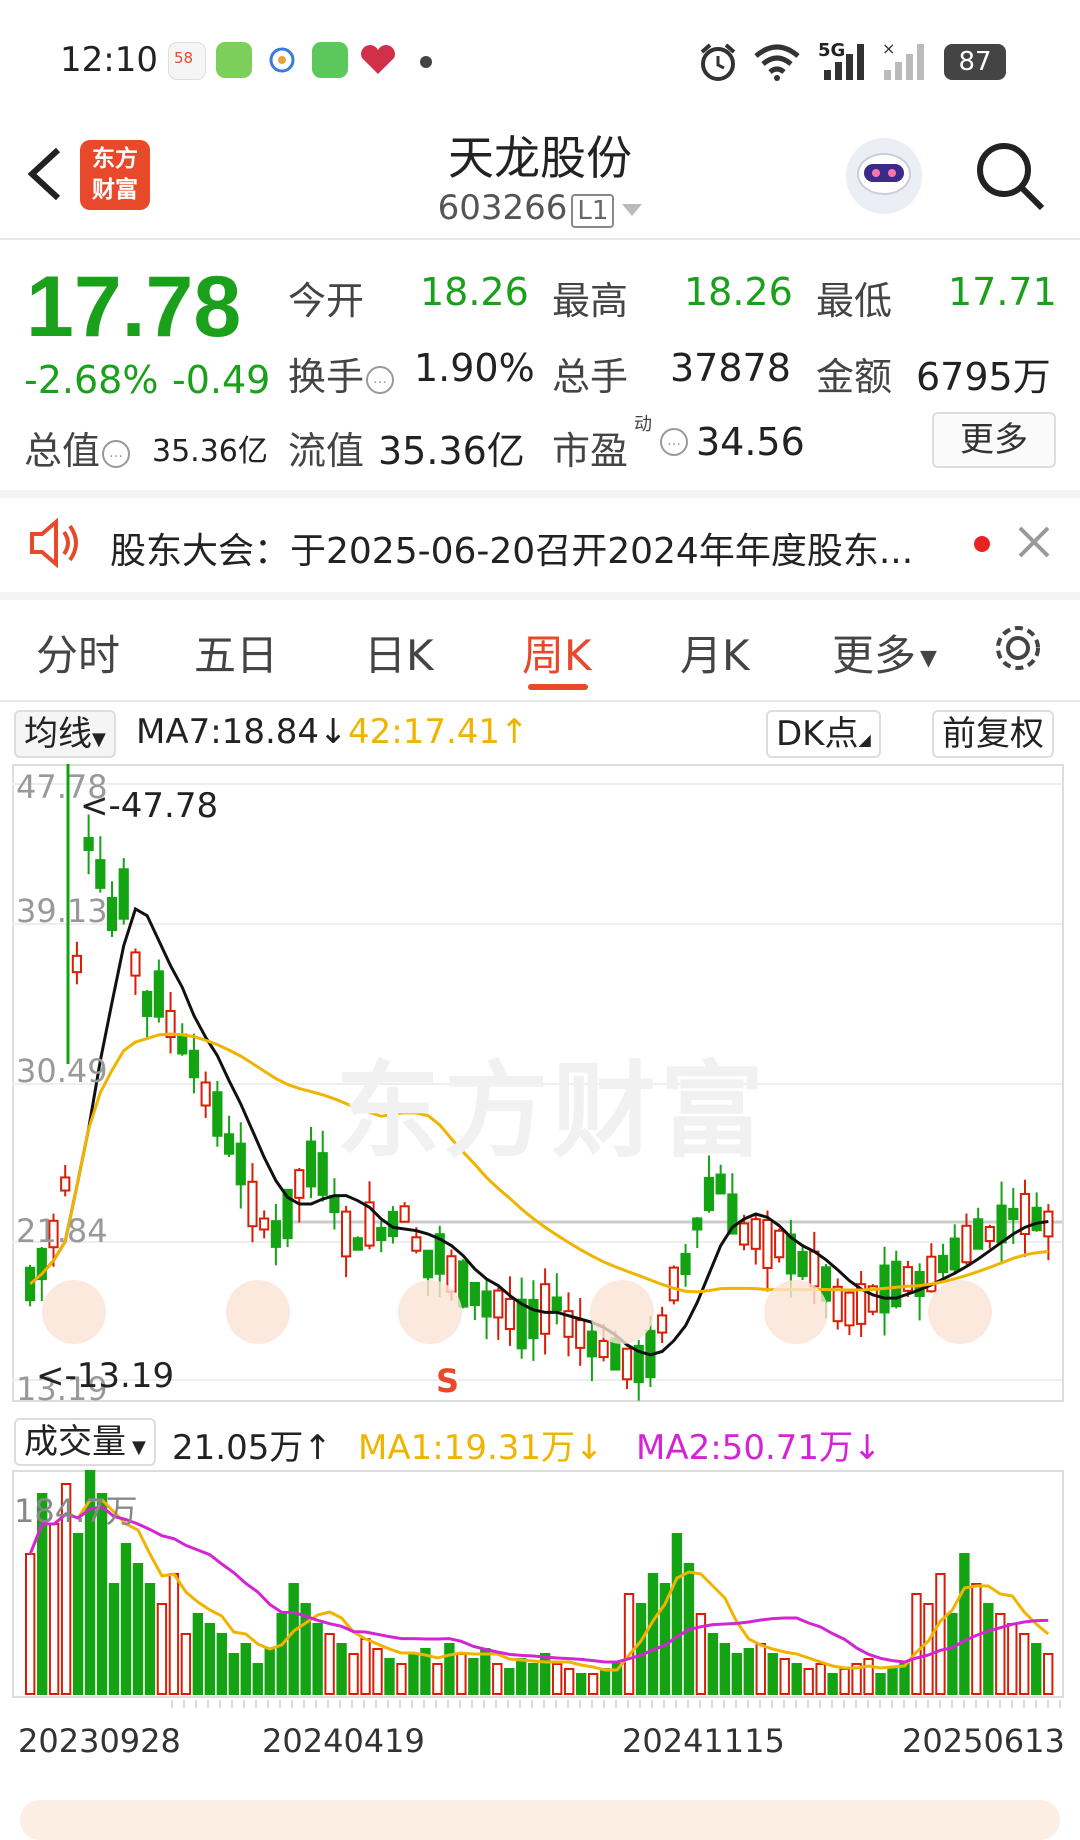 The height and width of the screenshot is (1840, 1080). Describe the element at coordinates (502, 208) in the screenshot. I see `stock-code: 603266` at that location.